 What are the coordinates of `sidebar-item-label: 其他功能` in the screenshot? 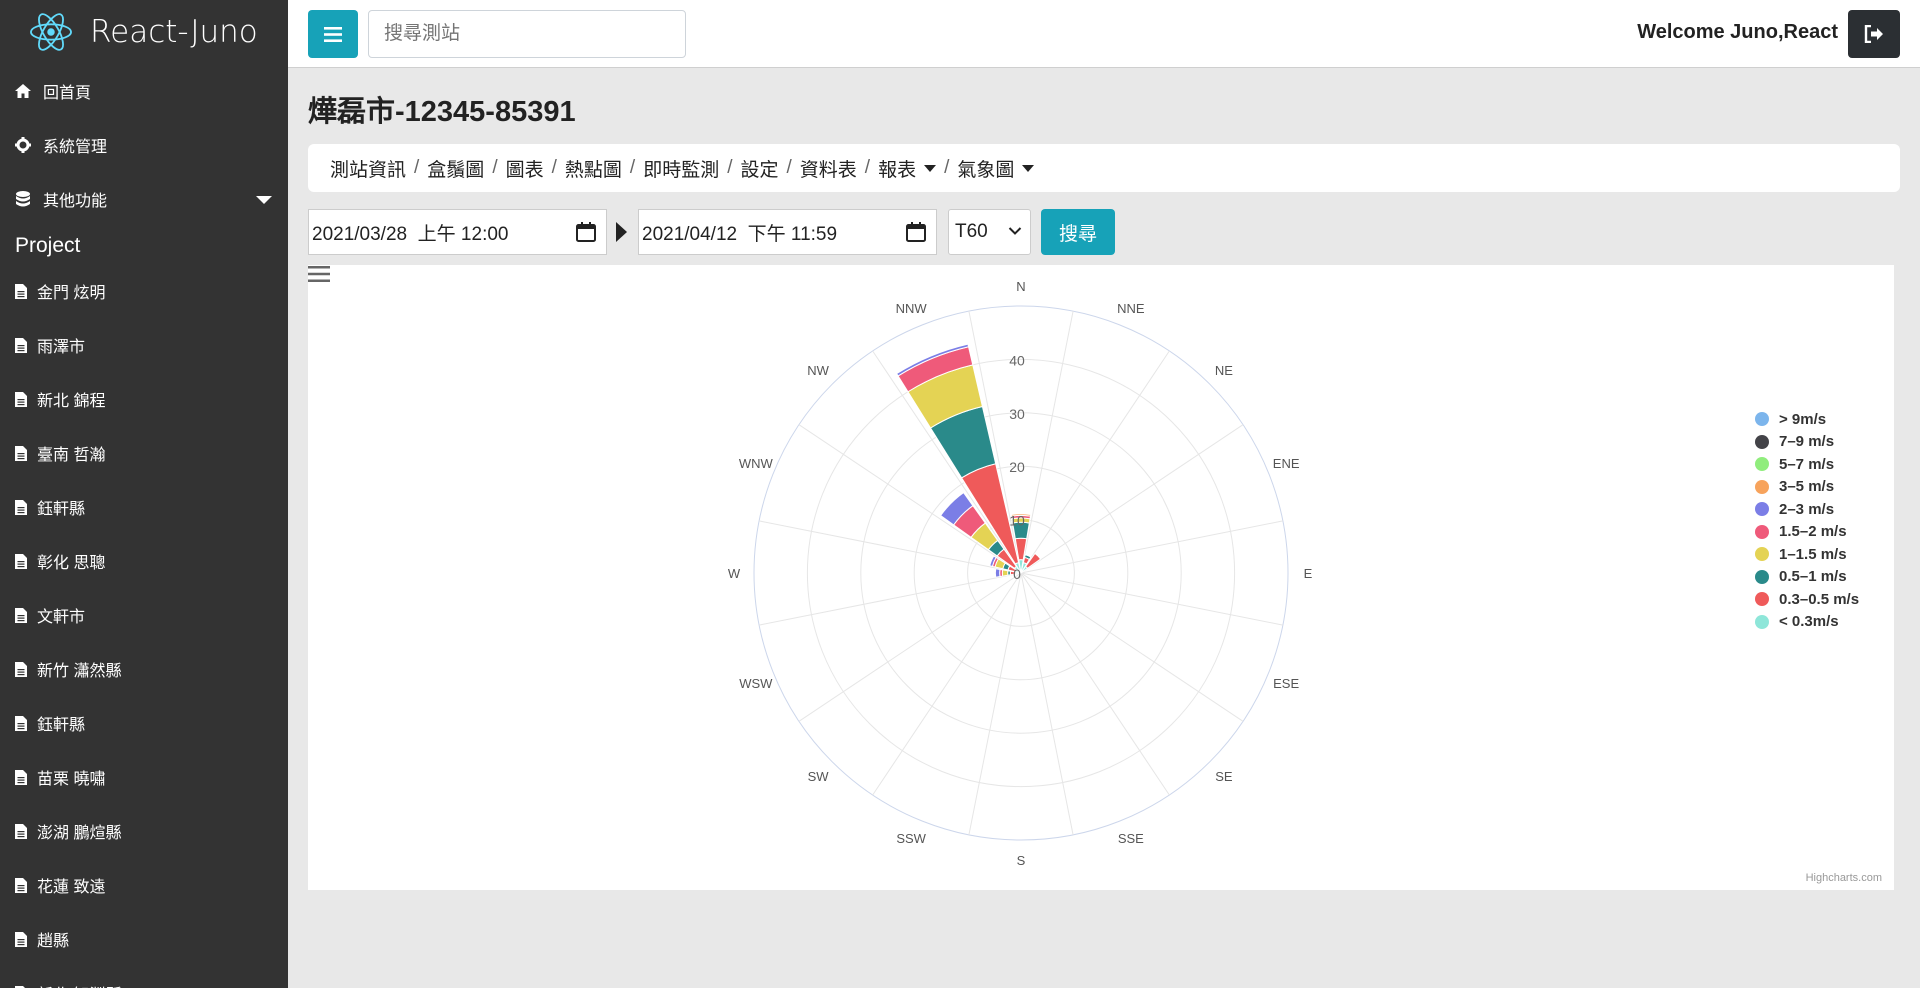 It's located at (75, 201).